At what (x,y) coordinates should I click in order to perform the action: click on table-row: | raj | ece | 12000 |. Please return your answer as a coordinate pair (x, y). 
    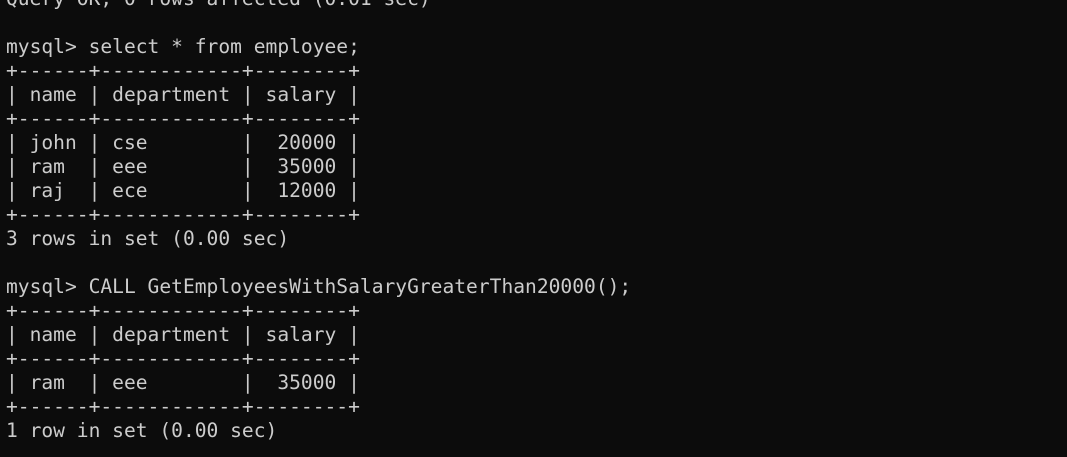
    Looking at the image, I should click on (183, 190).